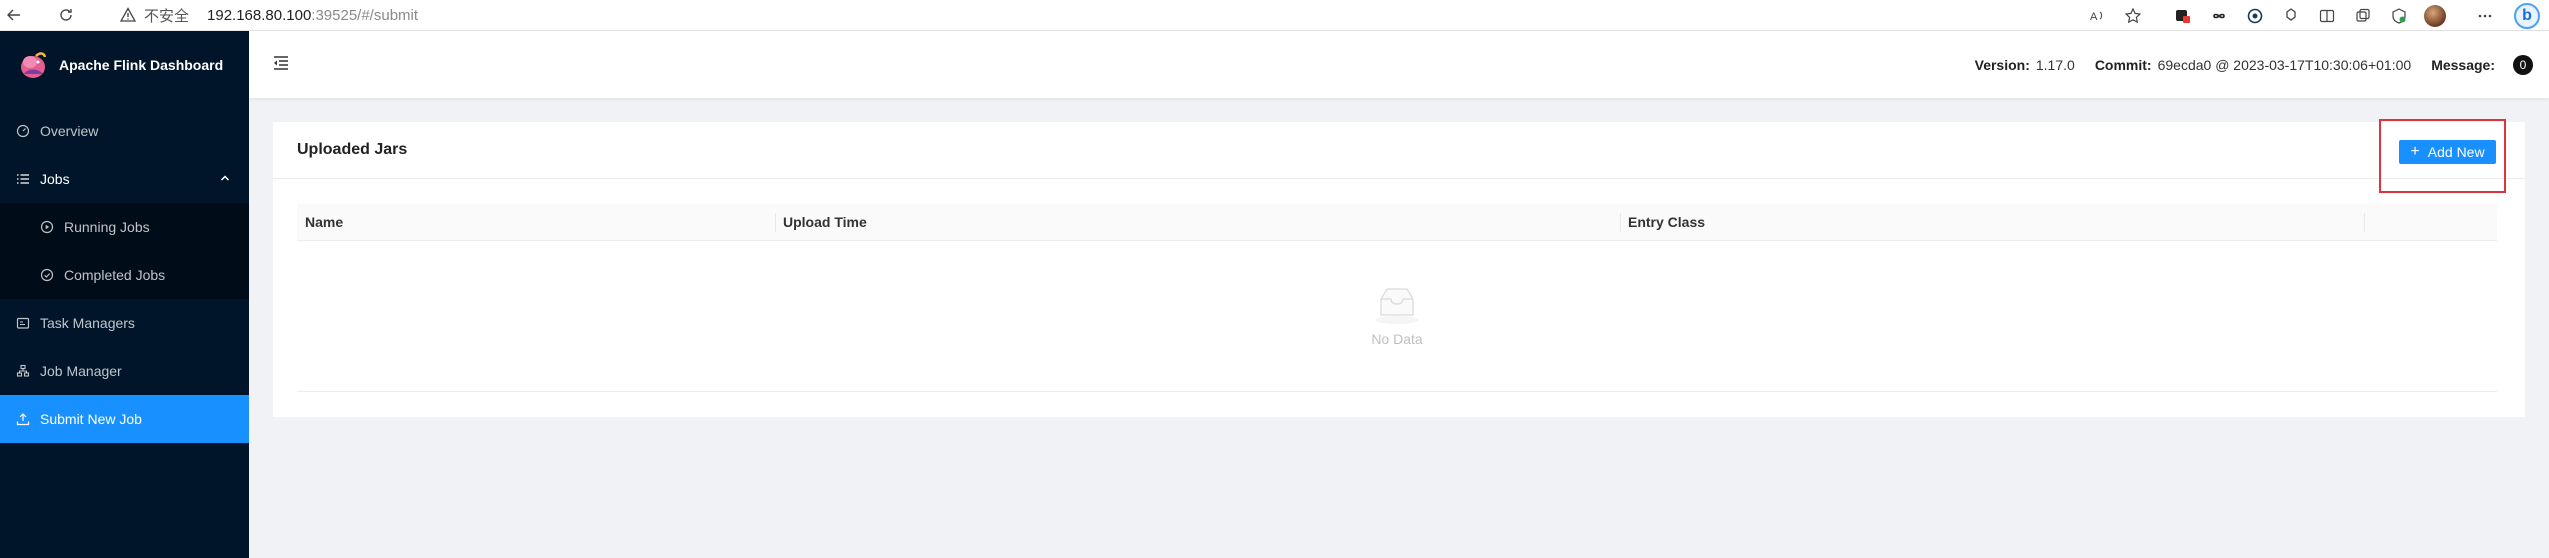 The height and width of the screenshot is (558, 2549). Describe the element at coordinates (2002, 64) in the screenshot. I see `version-label: Version:` at that location.